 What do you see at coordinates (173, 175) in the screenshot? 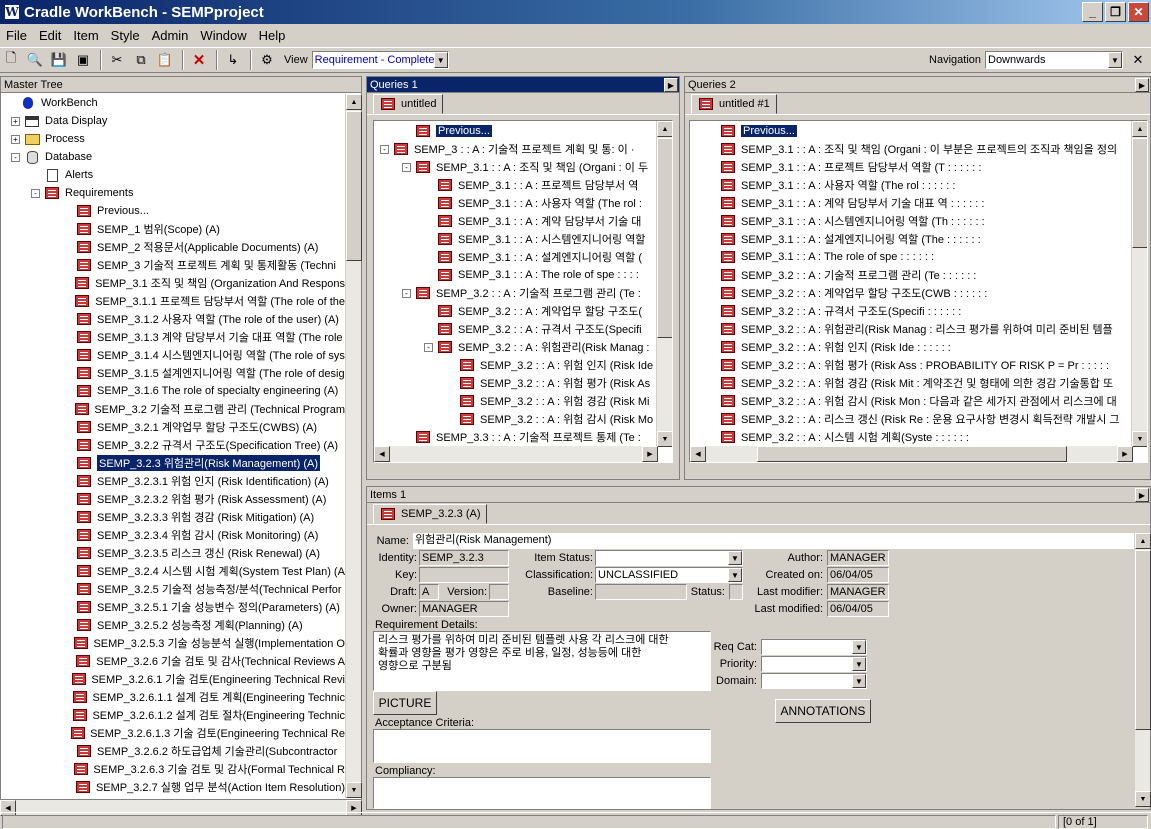
I see `tree-row: Alerts` at bounding box center [173, 175].